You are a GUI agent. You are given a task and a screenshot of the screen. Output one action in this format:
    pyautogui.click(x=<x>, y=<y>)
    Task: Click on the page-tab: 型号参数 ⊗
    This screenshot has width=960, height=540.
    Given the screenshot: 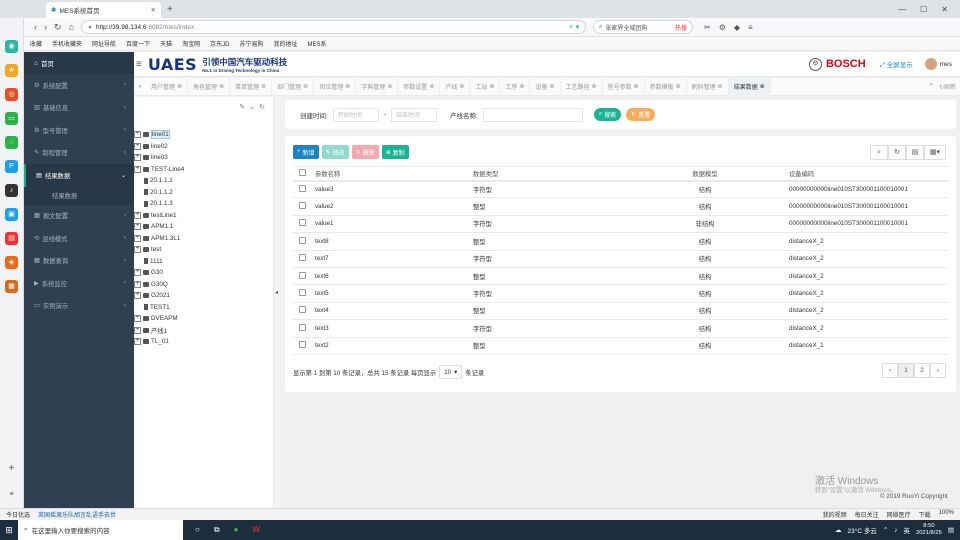 What is the action you would take?
    pyautogui.click(x=624, y=86)
    